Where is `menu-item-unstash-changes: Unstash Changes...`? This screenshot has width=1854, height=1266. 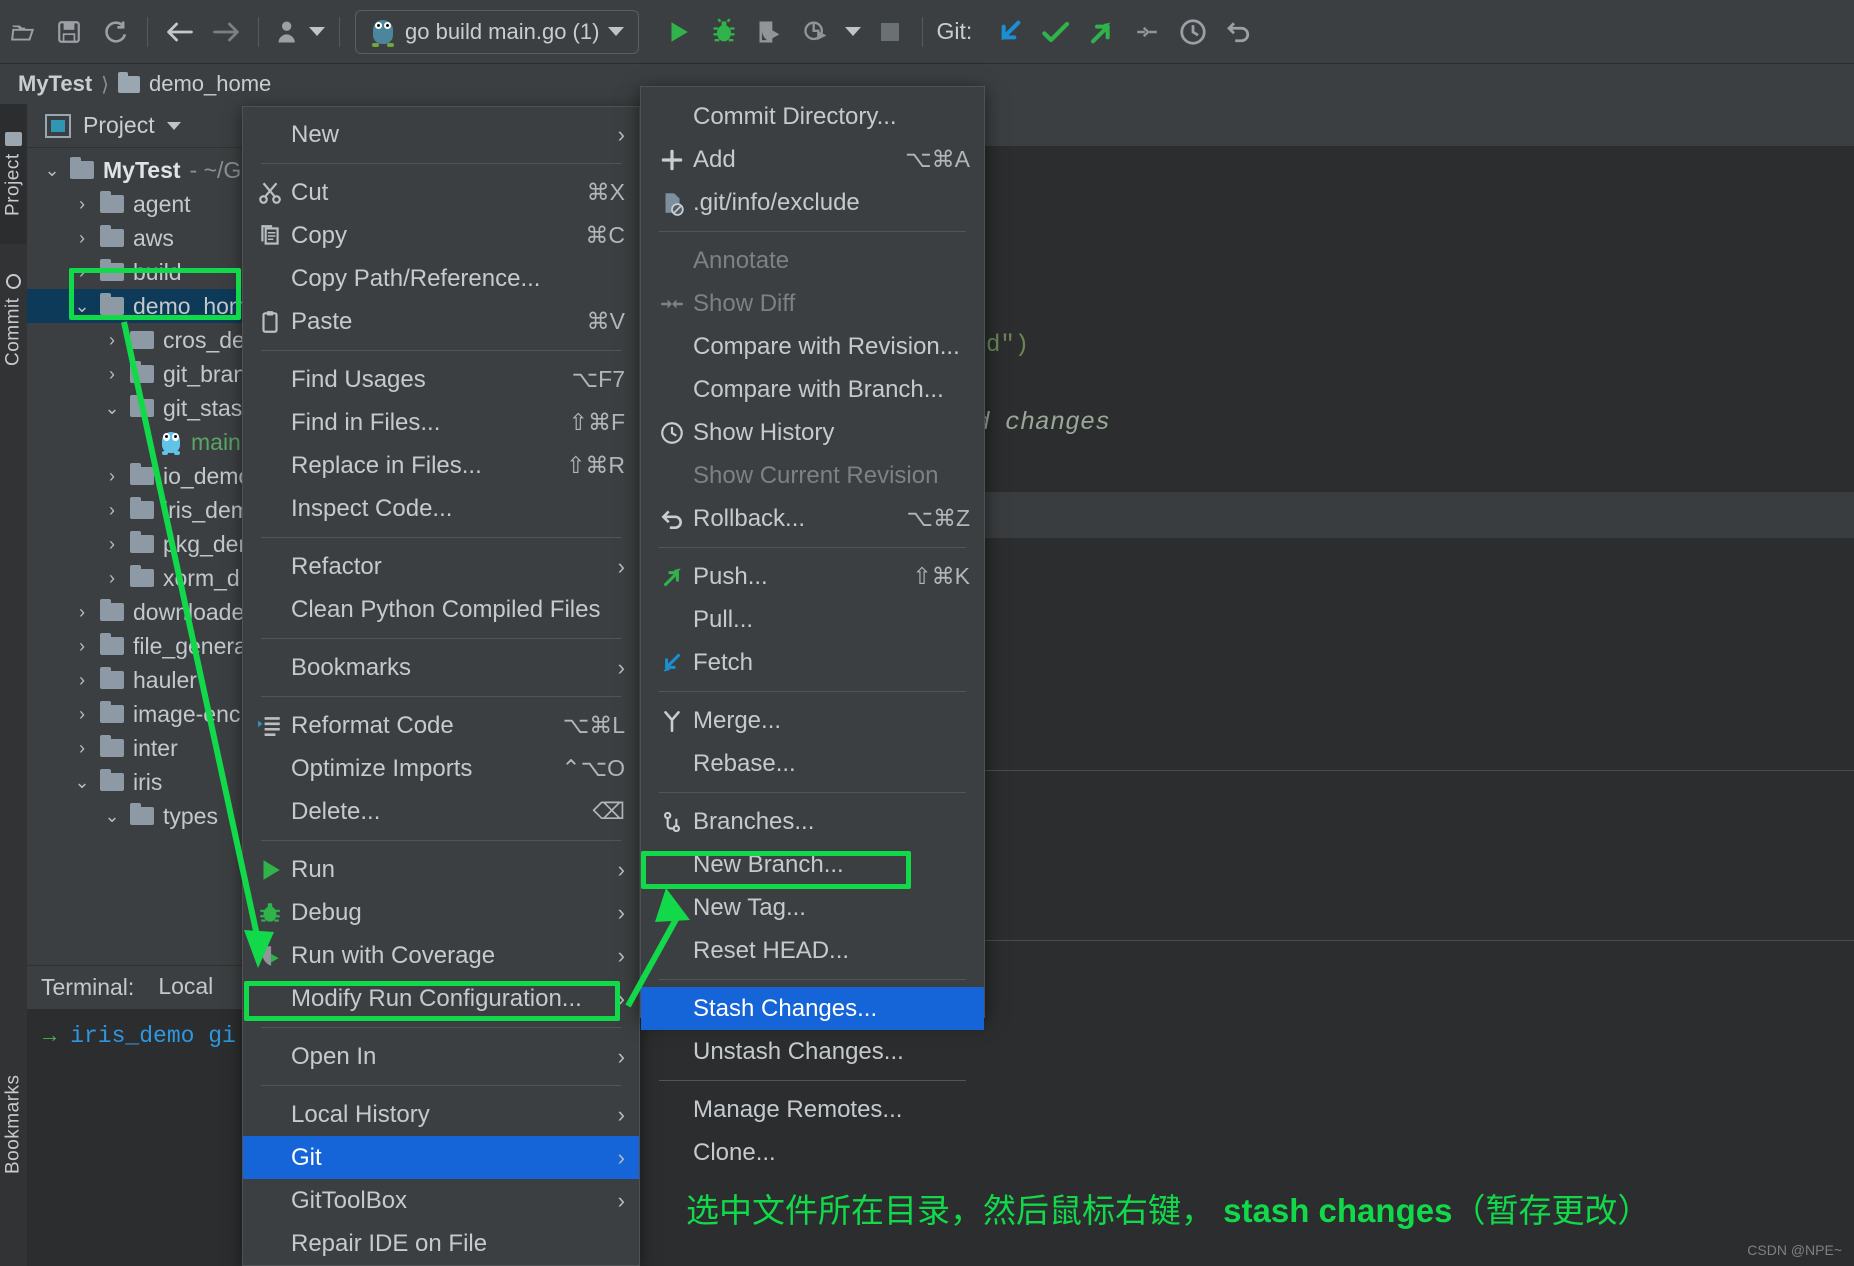 menu-item-unstash-changes: Unstash Changes... is located at coordinates (812, 1051).